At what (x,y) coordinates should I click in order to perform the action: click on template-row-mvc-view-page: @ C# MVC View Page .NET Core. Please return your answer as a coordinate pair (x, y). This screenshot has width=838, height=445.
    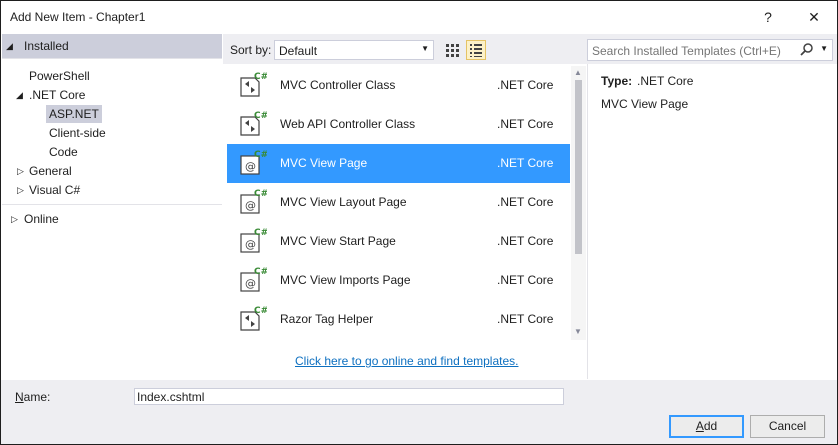
    Looking at the image, I should click on (398, 163).